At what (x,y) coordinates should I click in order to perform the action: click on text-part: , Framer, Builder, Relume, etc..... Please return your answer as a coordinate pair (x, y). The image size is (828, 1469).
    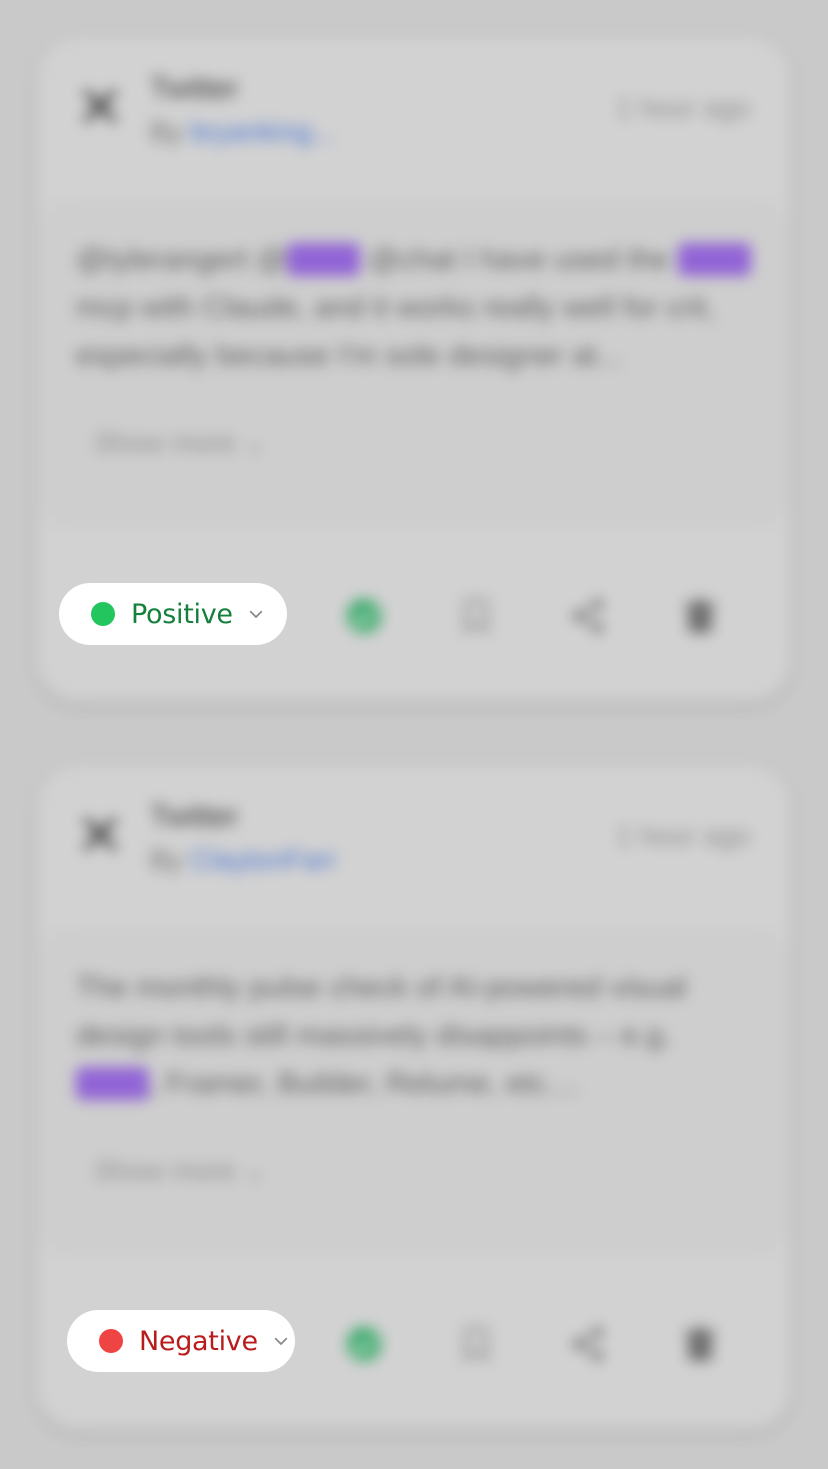
    Looking at the image, I should click on (364, 1083).